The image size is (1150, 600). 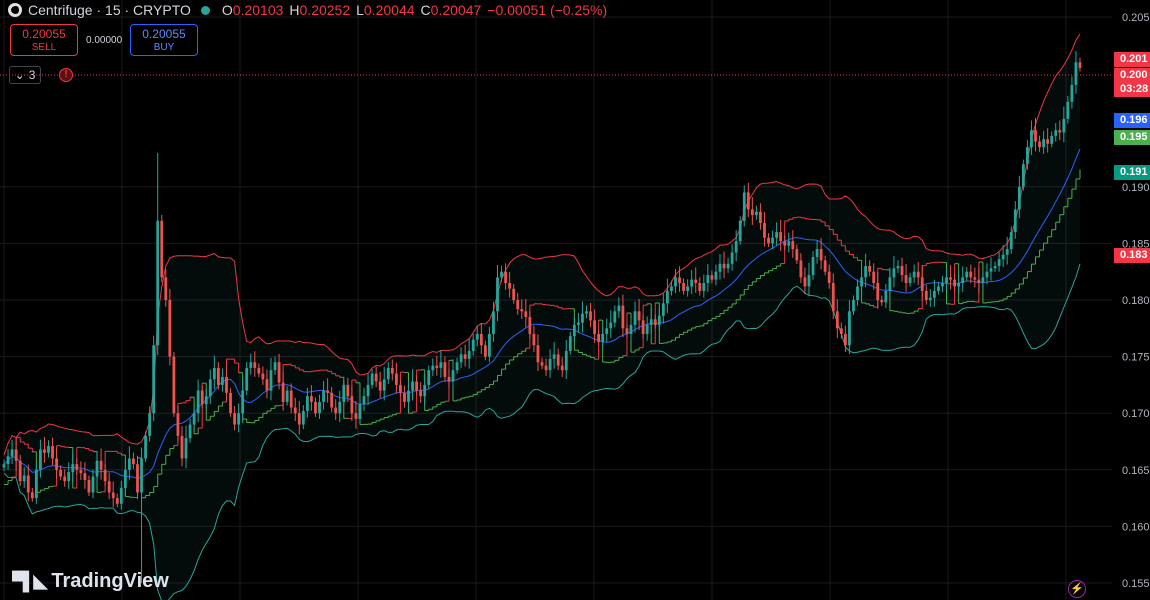 What do you see at coordinates (66, 75) in the screenshot?
I see `alert-icon: !` at bounding box center [66, 75].